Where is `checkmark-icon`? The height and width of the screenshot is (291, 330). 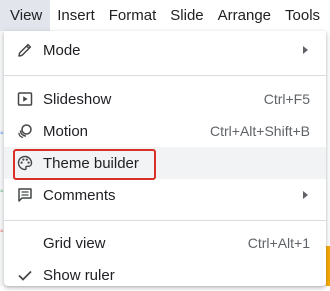
checkmark-icon is located at coordinates (25, 275).